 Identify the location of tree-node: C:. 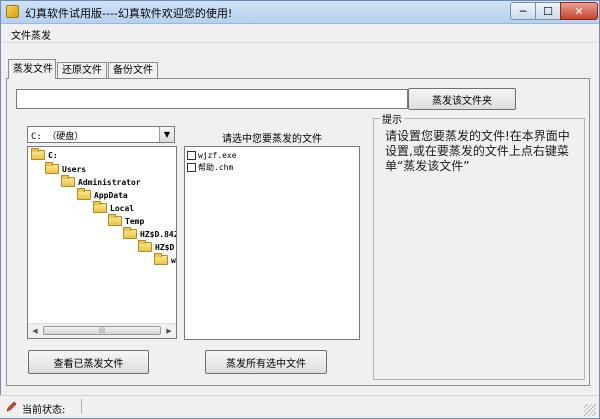
(44, 155).